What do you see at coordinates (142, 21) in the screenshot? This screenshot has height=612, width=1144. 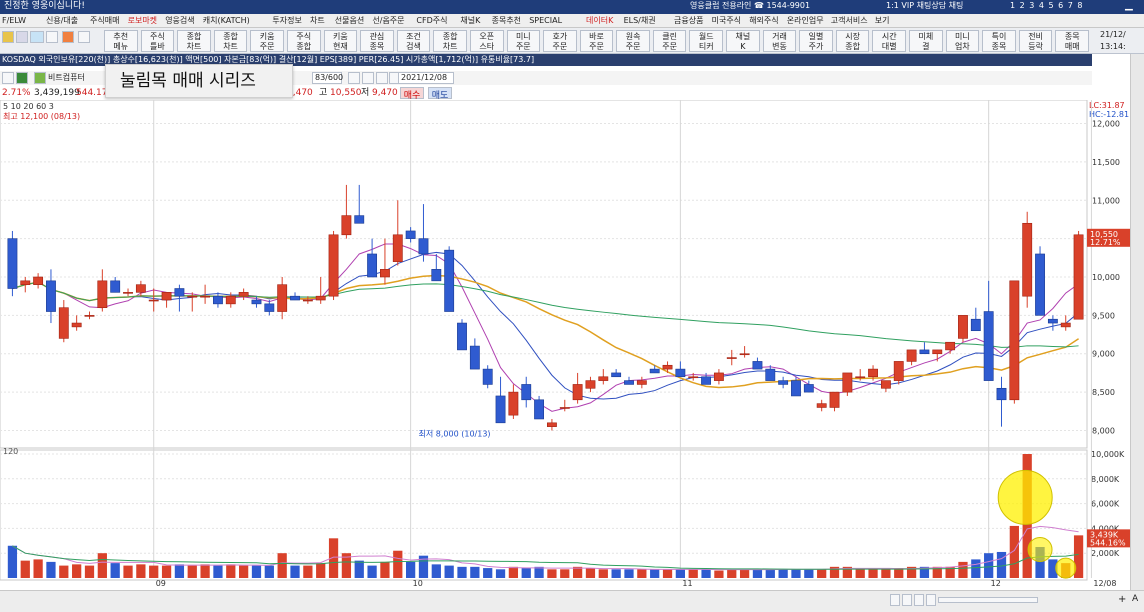 I see `menu-item: 로보마켓` at bounding box center [142, 21].